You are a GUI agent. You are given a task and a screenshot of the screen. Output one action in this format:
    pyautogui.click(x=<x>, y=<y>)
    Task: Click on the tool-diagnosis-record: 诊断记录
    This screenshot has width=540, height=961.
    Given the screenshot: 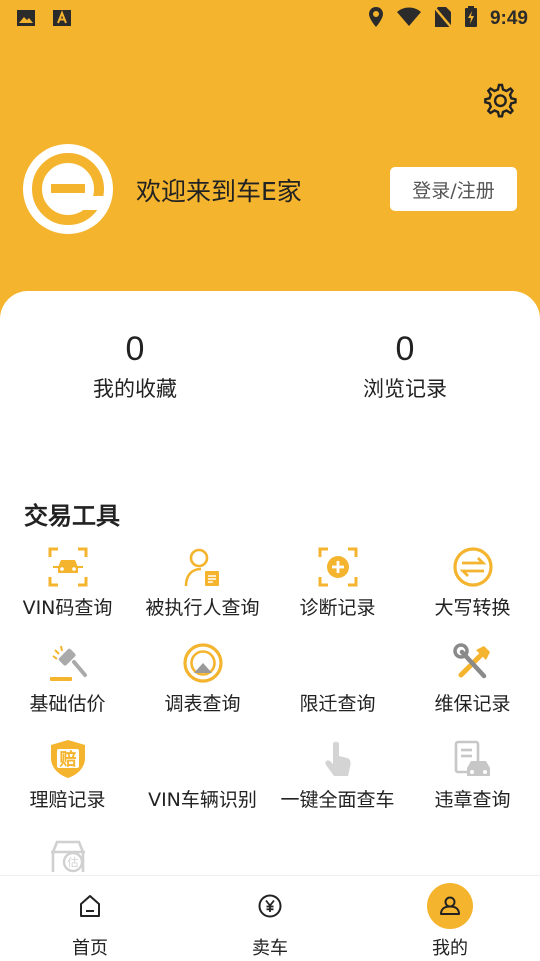 What is the action you would take?
    pyautogui.click(x=337, y=583)
    